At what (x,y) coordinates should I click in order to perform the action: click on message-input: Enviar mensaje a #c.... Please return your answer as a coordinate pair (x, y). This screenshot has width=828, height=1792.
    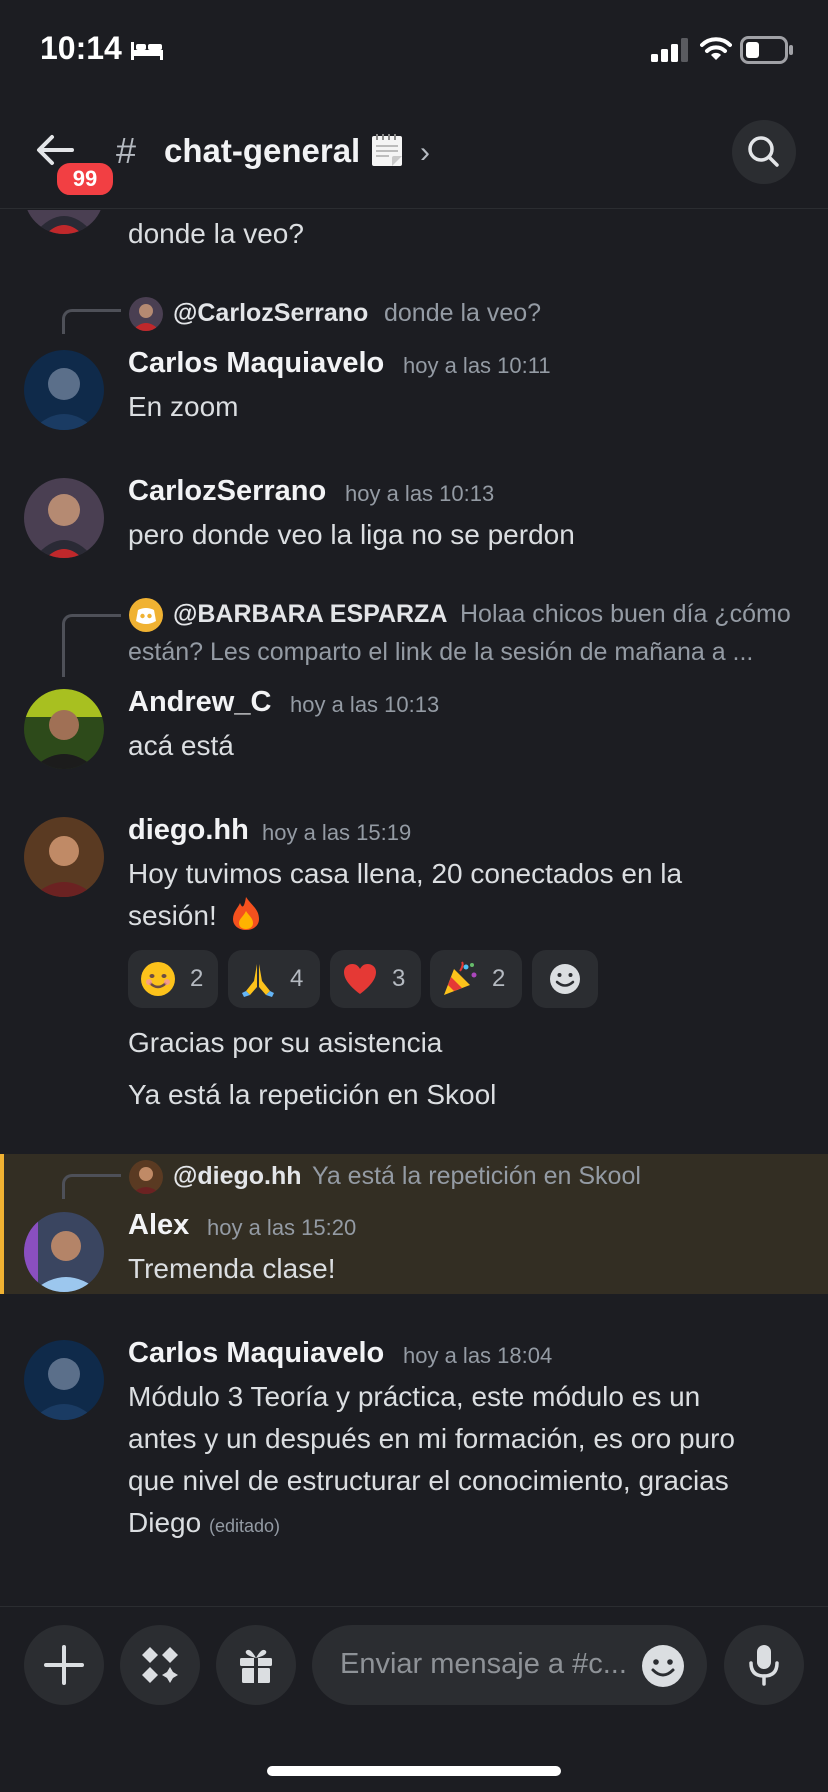
    Looking at the image, I should click on (509, 1665).